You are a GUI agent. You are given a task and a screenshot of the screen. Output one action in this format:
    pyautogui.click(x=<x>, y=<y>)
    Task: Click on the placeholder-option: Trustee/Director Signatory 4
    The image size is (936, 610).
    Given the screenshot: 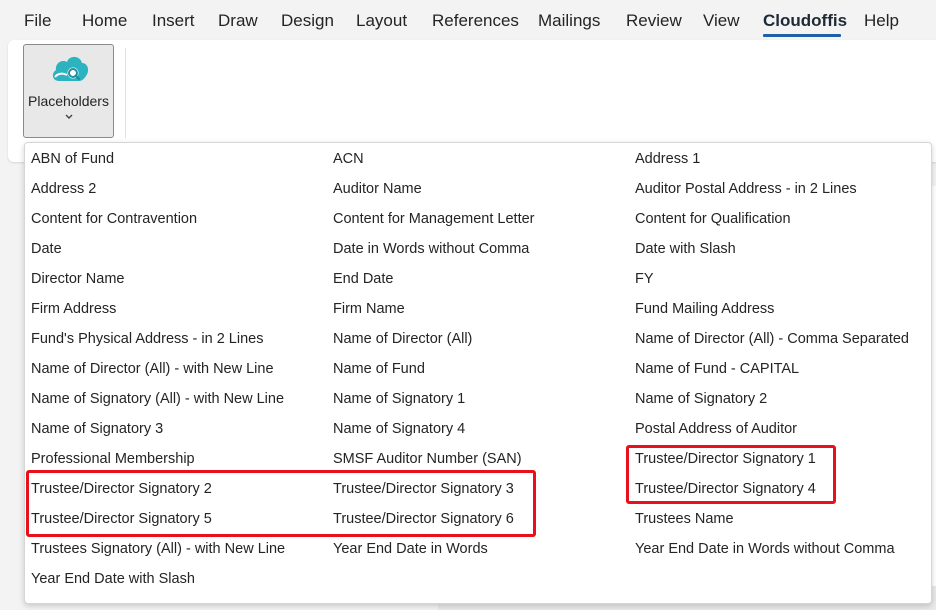 What is the action you would take?
    pyautogui.click(x=725, y=489)
    